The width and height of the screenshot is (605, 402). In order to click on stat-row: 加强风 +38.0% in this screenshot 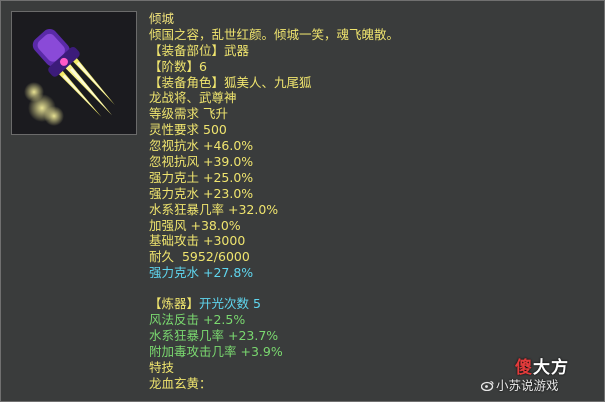, I will do `click(369, 226)`.